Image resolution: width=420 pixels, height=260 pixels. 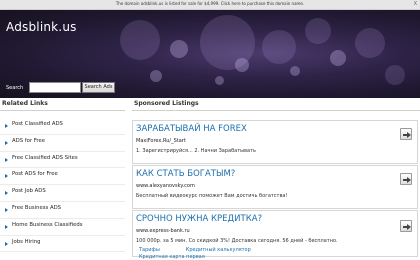 What do you see at coordinates (163, 231) in the screenshot?
I see `listing-url: www.express-bank.ru` at bounding box center [163, 231].